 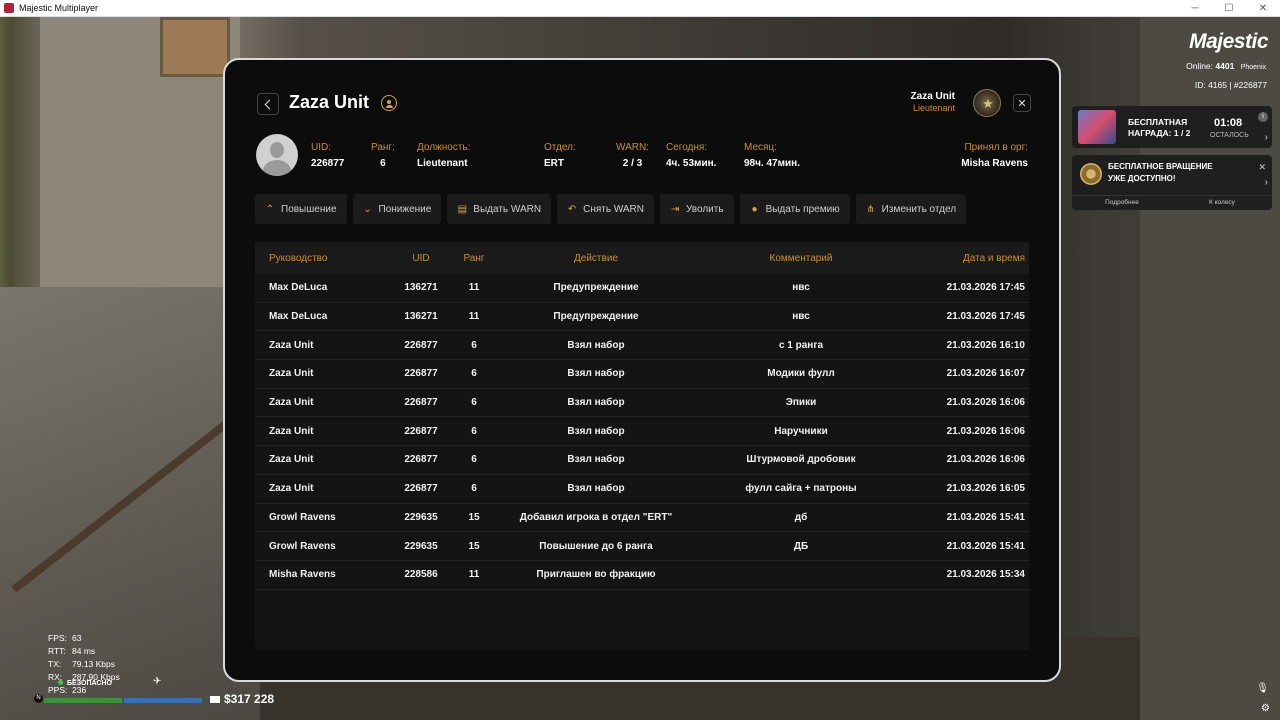 What do you see at coordinates (298, 258) in the screenshot?
I see `col-leadership: Руководство` at bounding box center [298, 258].